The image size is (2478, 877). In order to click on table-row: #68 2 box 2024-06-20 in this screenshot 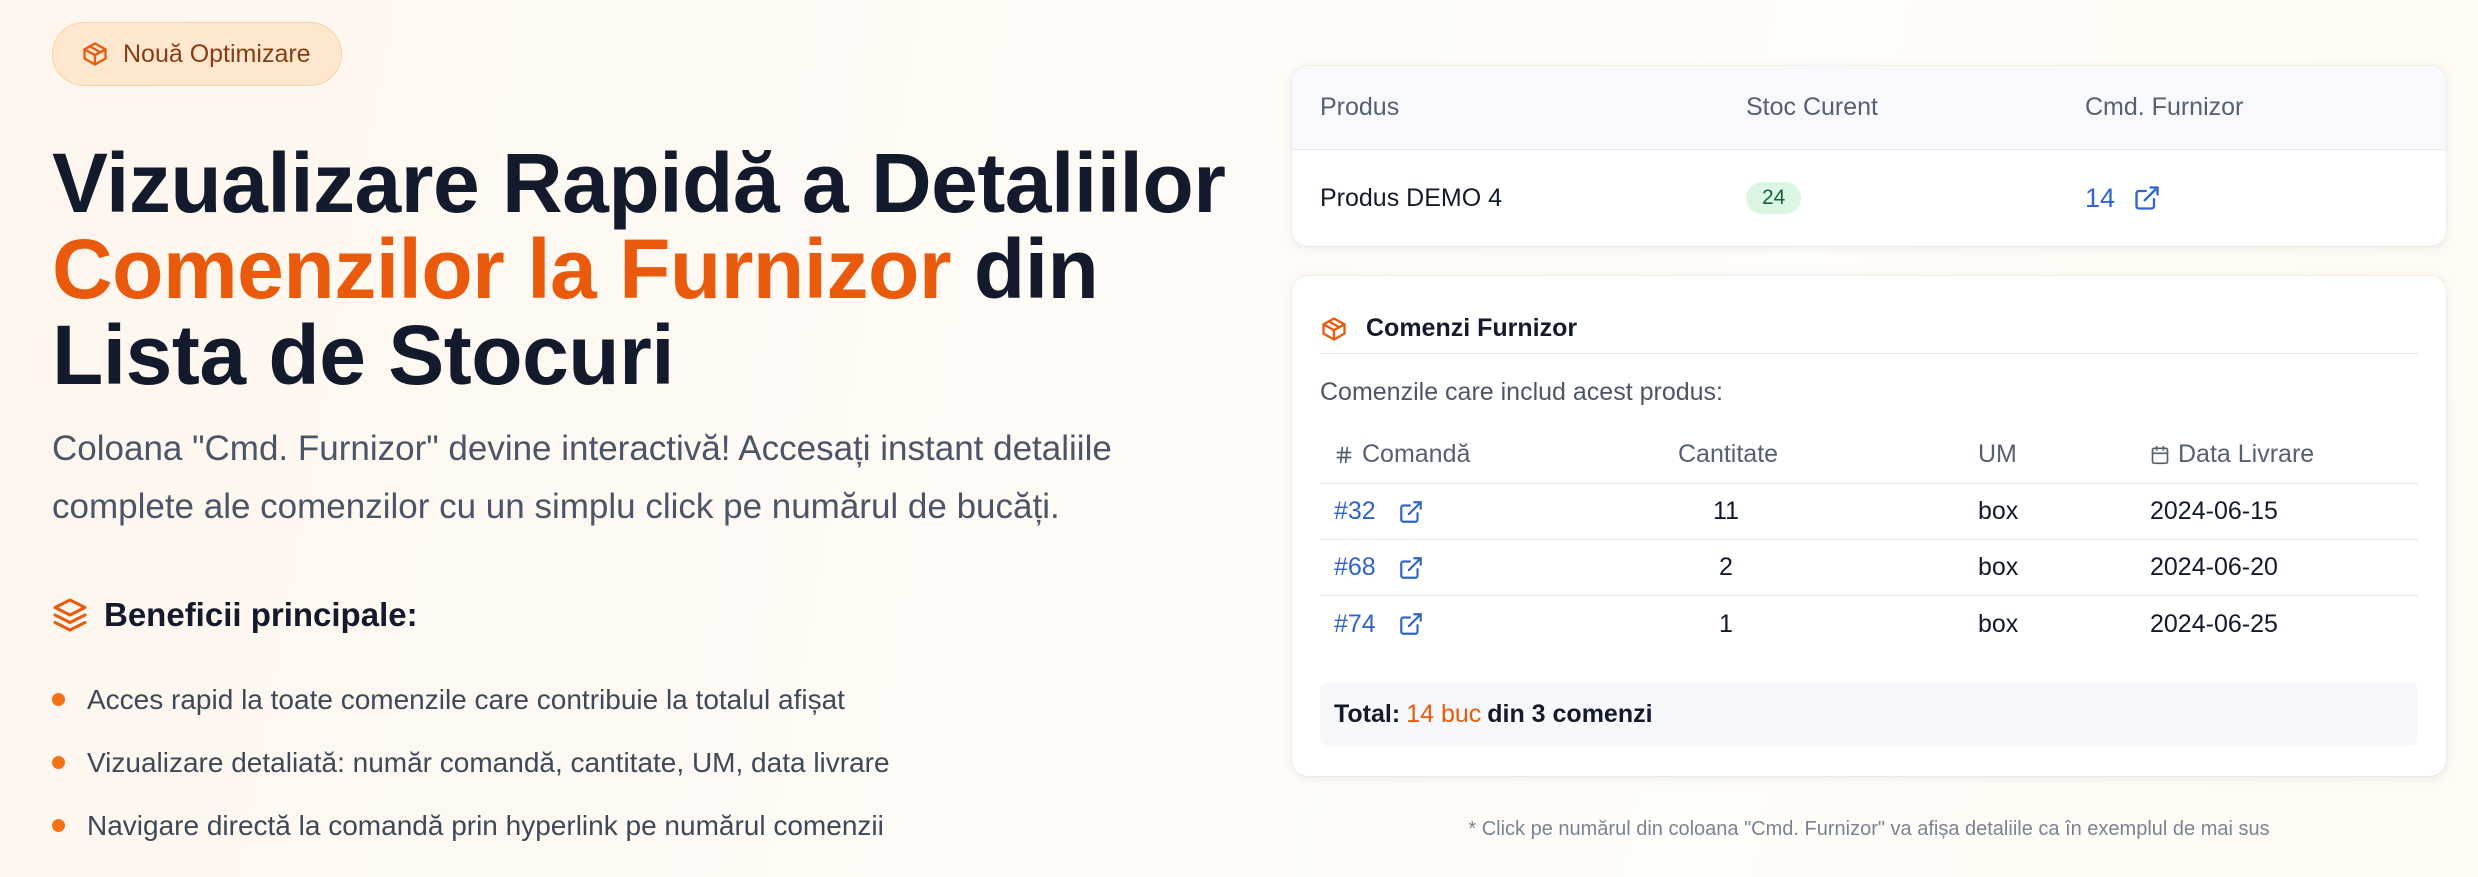, I will do `click(1869, 568)`.